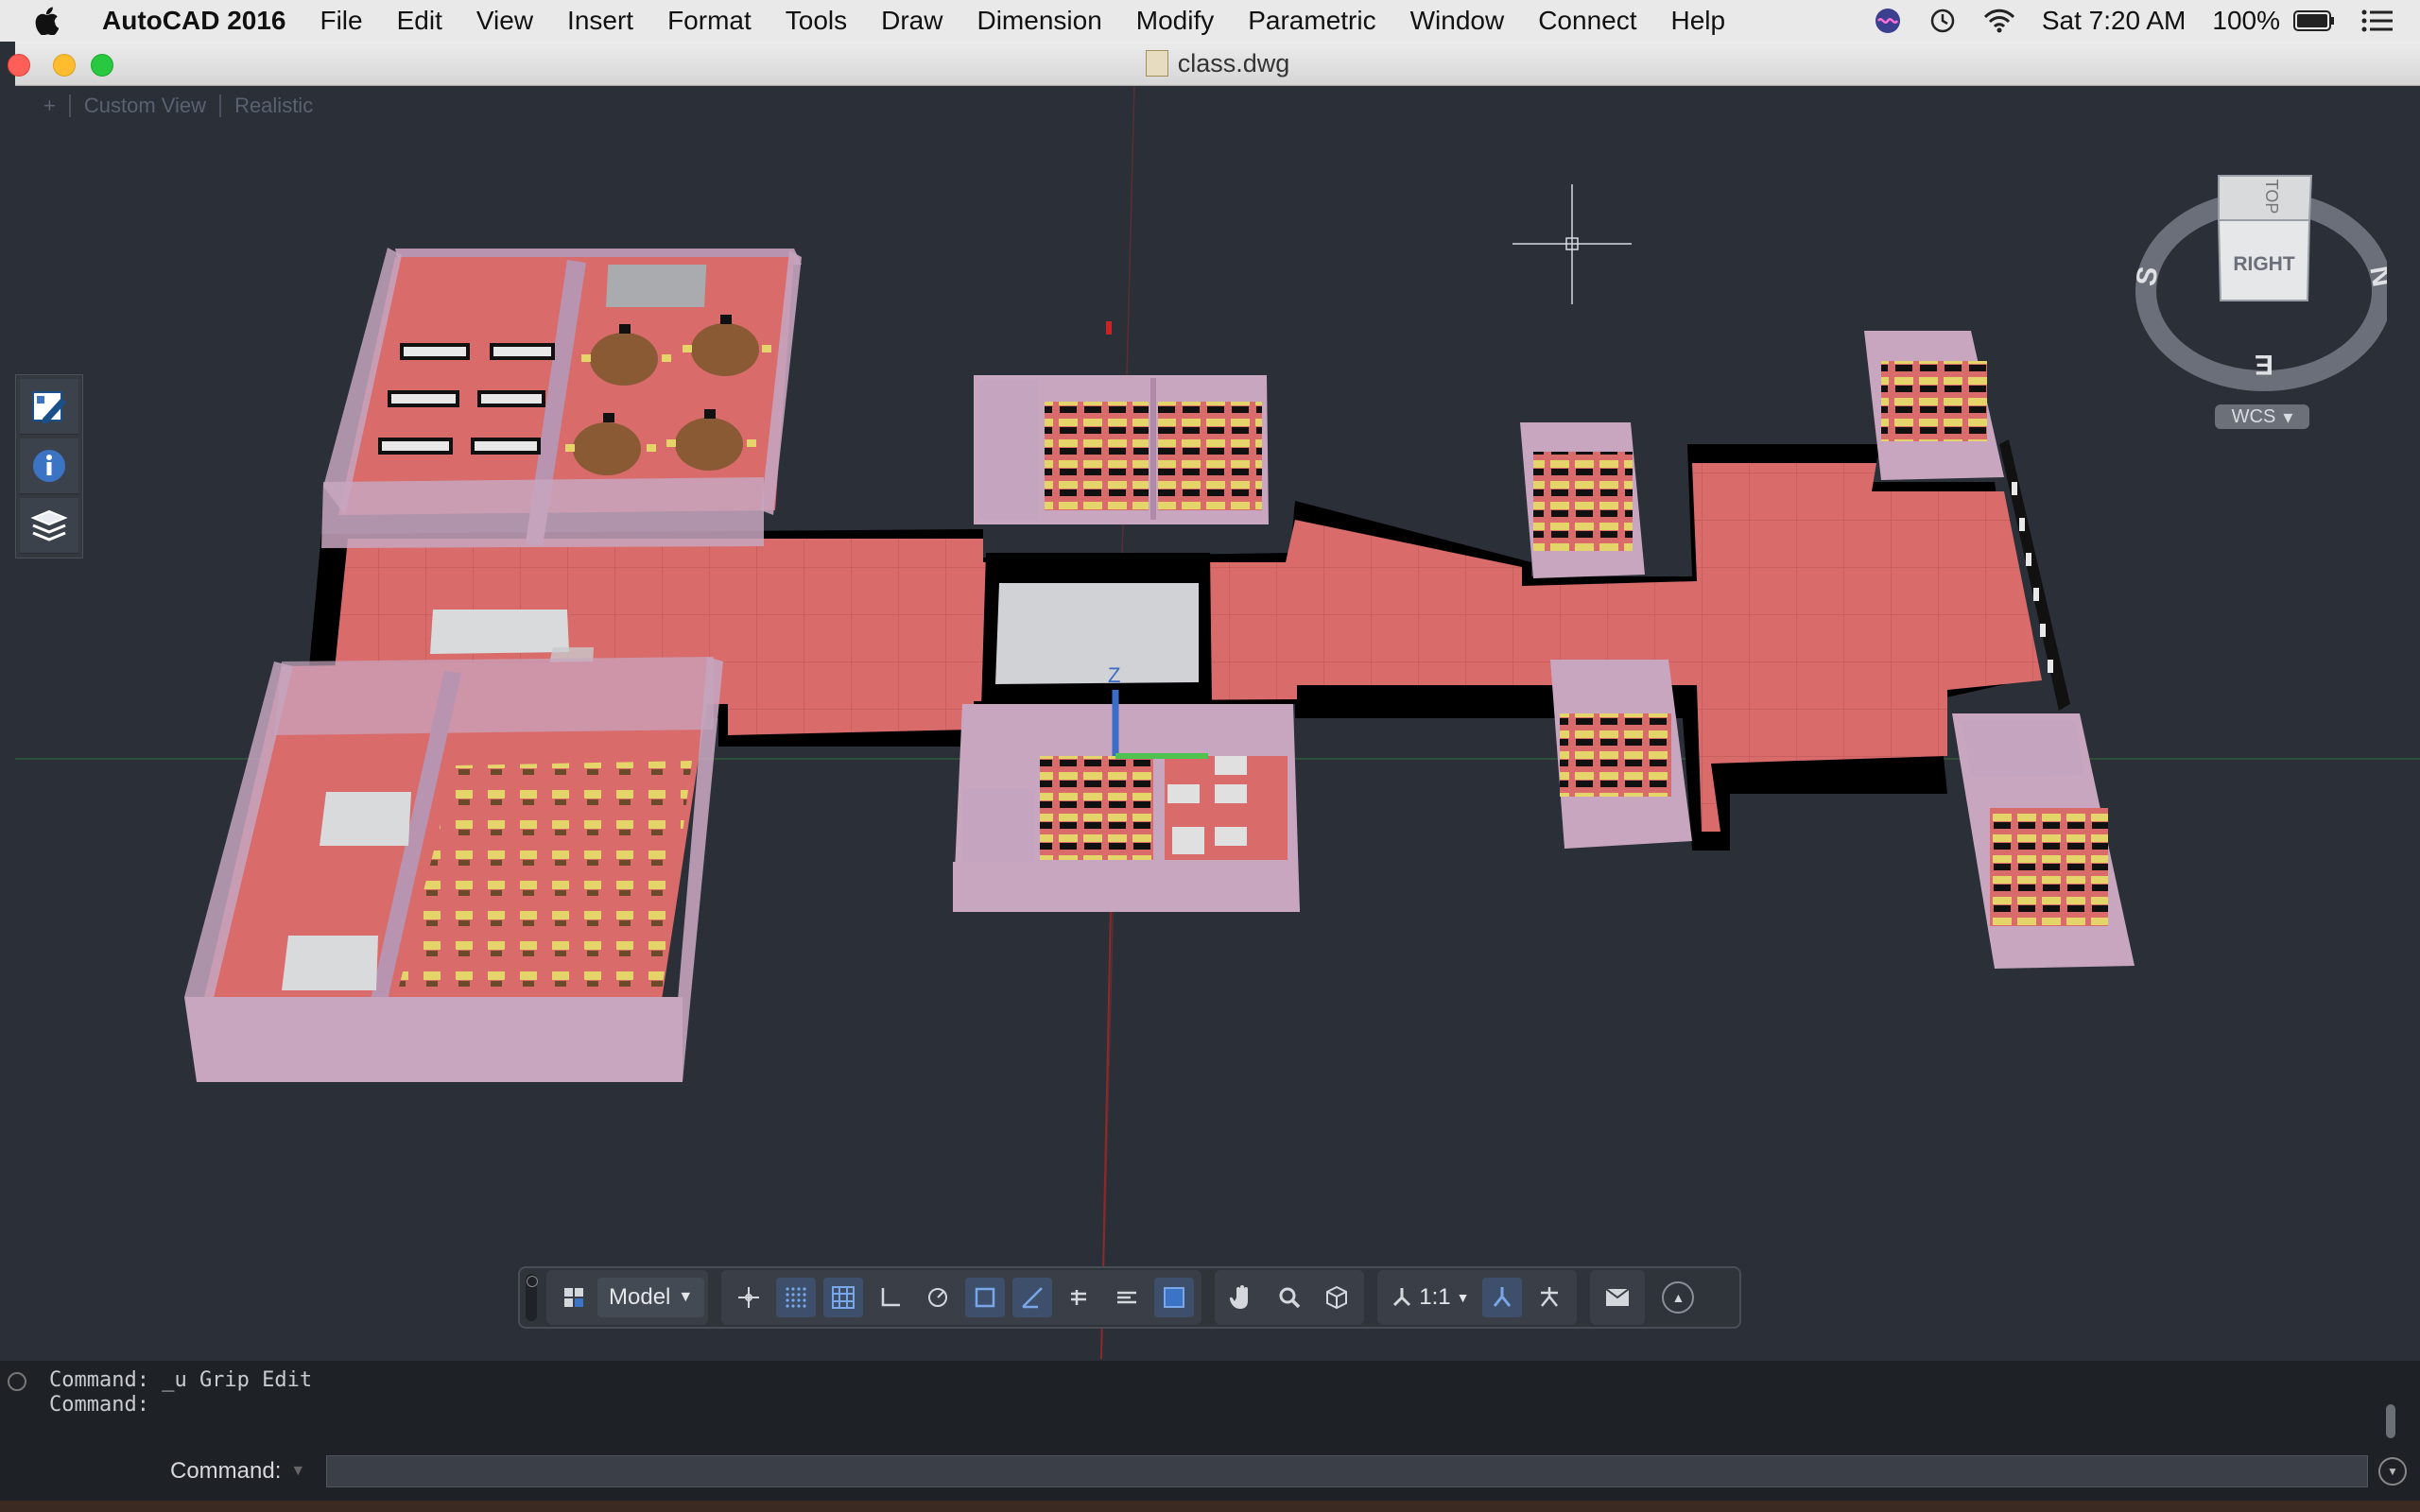 The width and height of the screenshot is (2420, 1512). What do you see at coordinates (419, 21) in the screenshot?
I see `menu-edit: Edit` at bounding box center [419, 21].